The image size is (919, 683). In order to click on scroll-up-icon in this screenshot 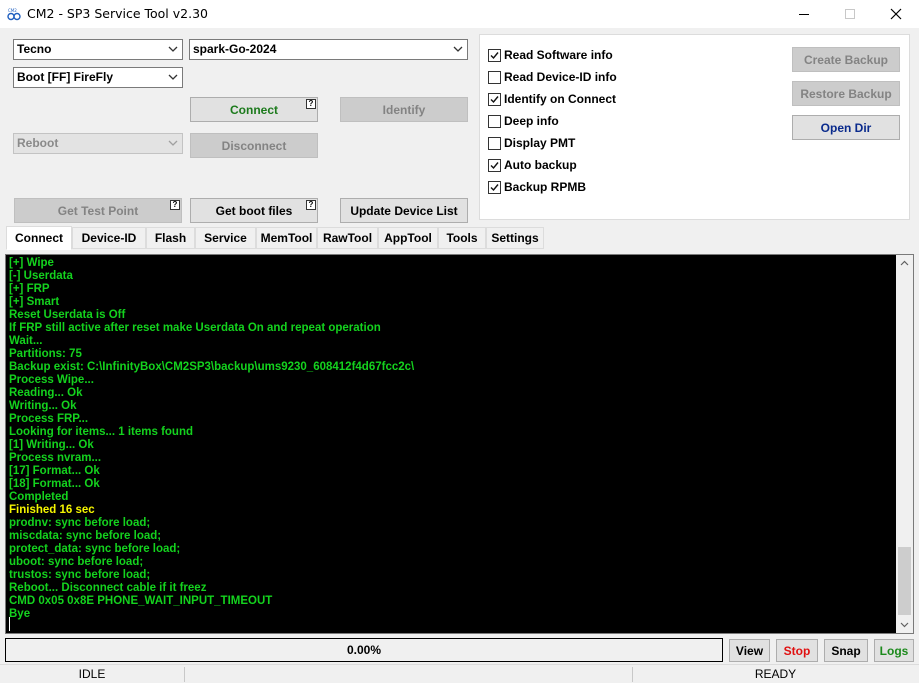, I will do `click(904, 263)`.